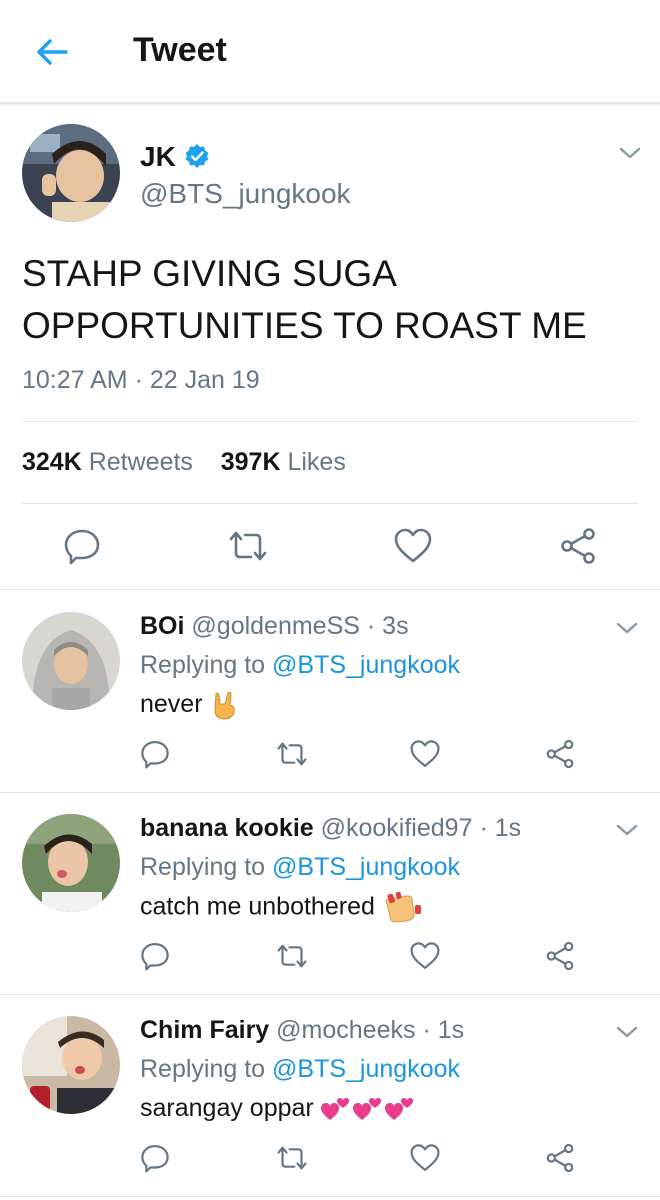 Image resolution: width=660 pixels, height=1200 pixels. What do you see at coordinates (227, 1108) in the screenshot?
I see `reply-text-content: sarangay oppar` at bounding box center [227, 1108].